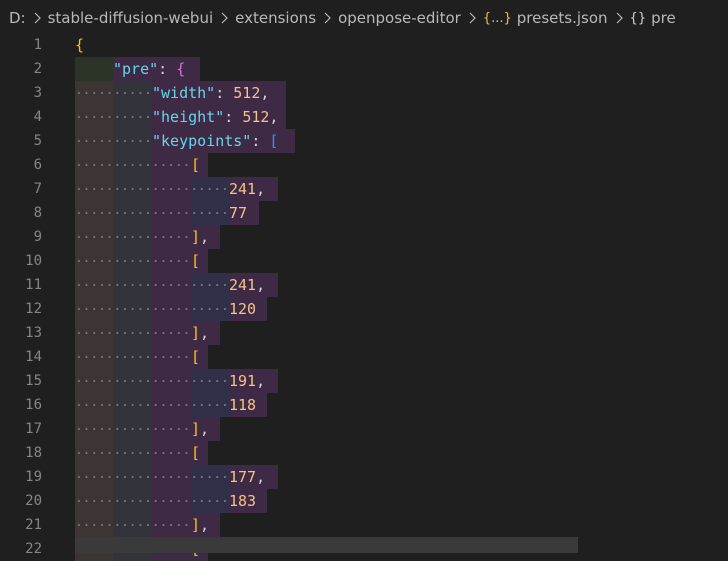 This screenshot has height=561, width=728. What do you see at coordinates (238, 213) in the screenshot?
I see `json-number: 77` at bounding box center [238, 213].